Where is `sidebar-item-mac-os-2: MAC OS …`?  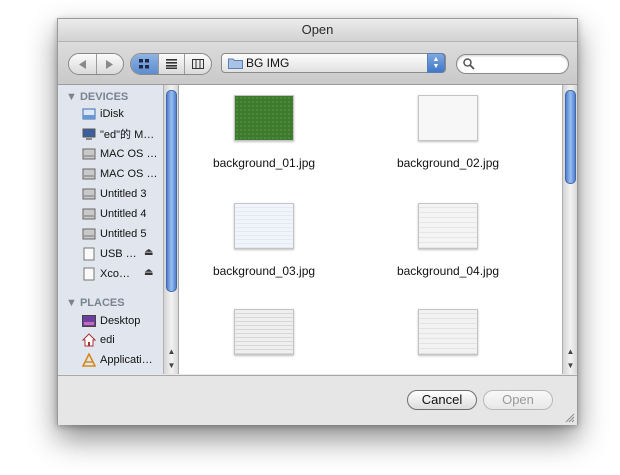 sidebar-item-mac-os-2: MAC OS … is located at coordinates (125, 174).